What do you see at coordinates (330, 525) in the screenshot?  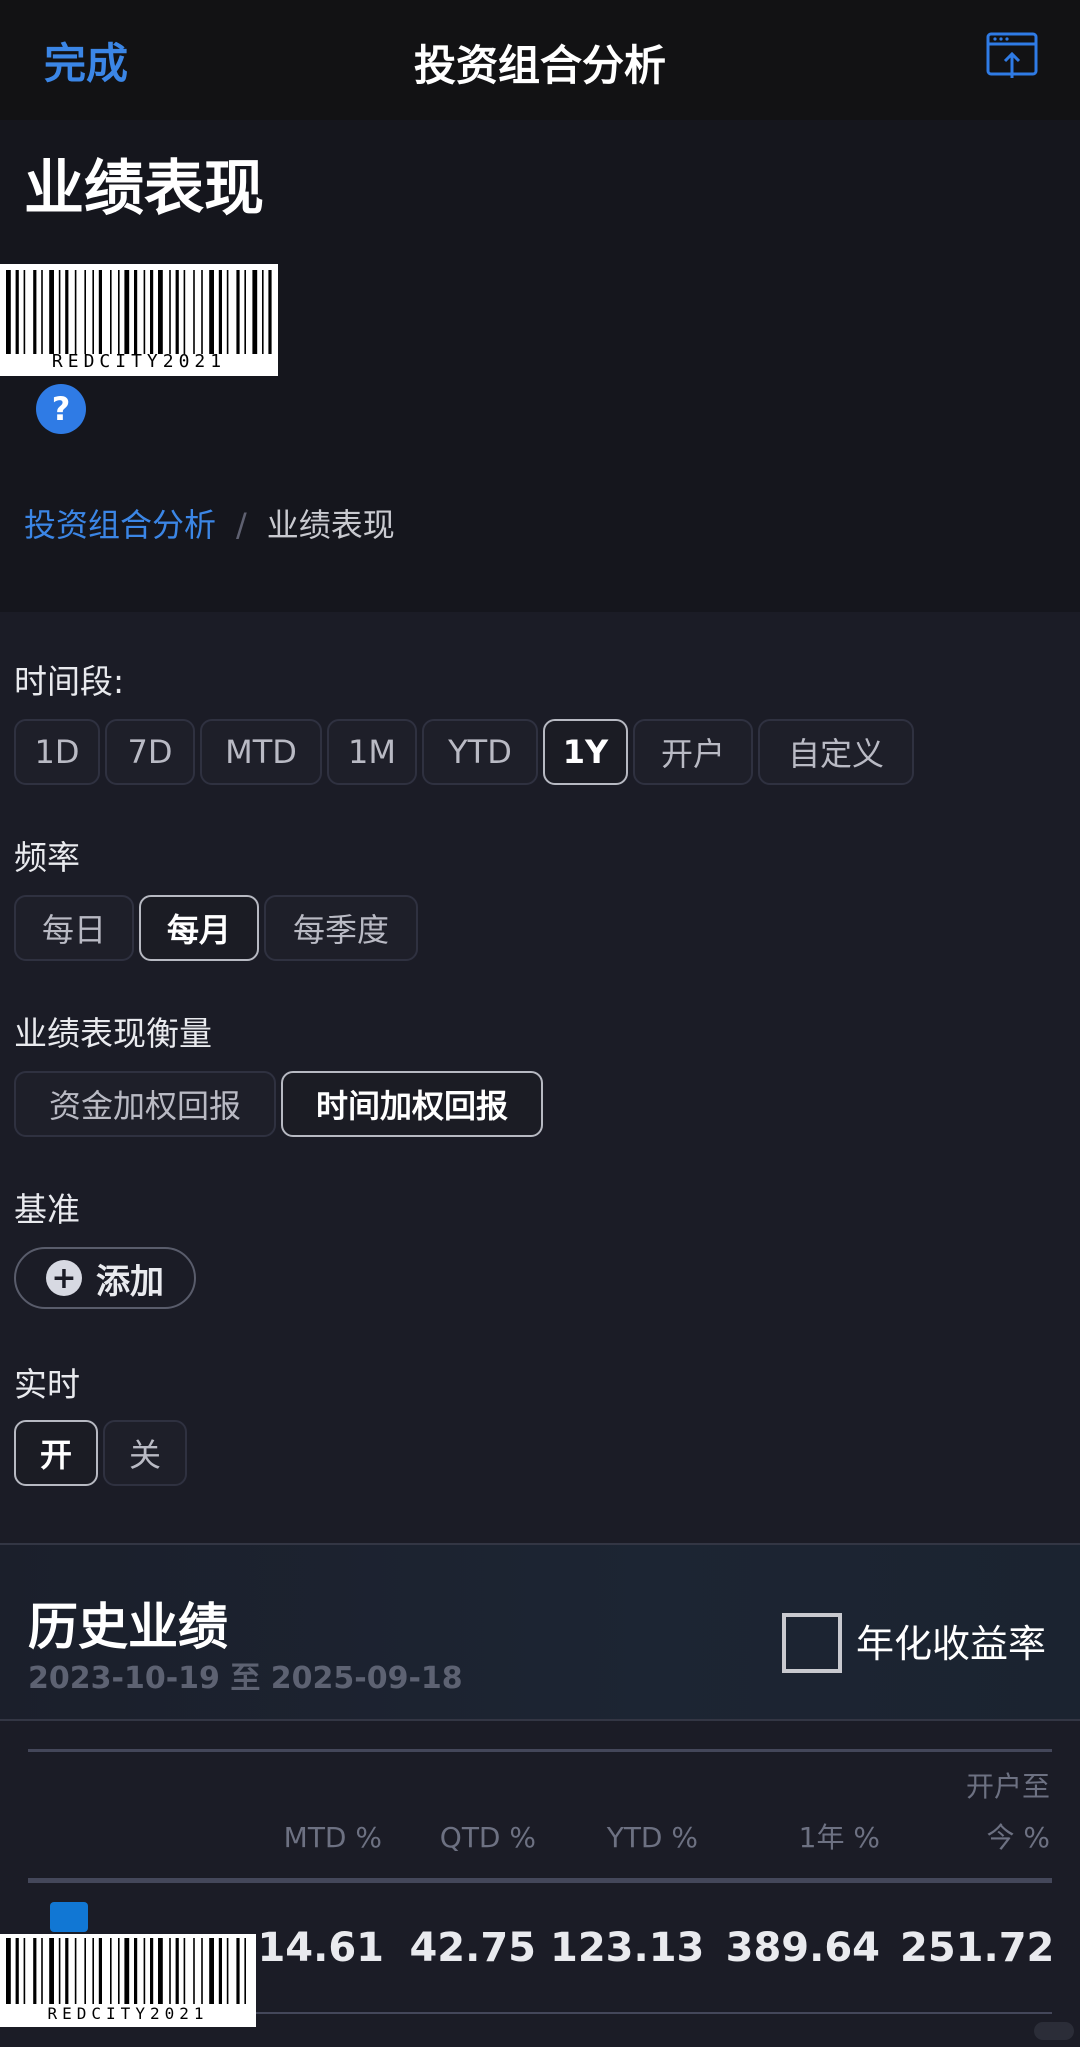 I see `breadcrumb-current: 业绩表现` at bounding box center [330, 525].